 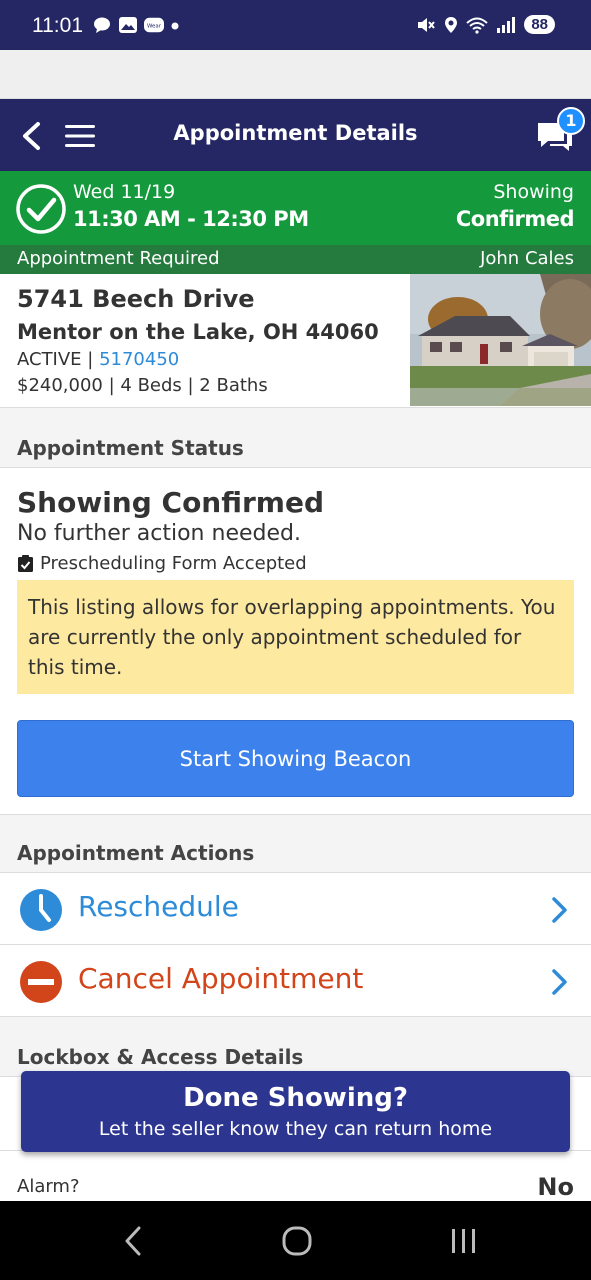 I want to click on section-title: Lockbox & Access Details, so click(x=160, y=1057).